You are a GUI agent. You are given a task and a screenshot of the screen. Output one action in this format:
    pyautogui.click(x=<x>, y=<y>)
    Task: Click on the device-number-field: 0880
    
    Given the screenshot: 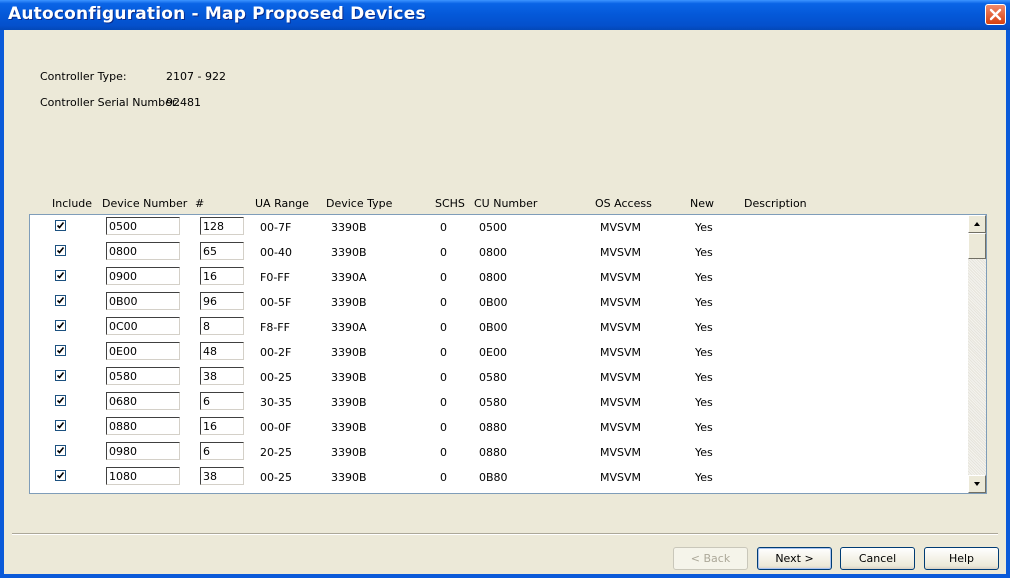 What is the action you would take?
    pyautogui.click(x=143, y=426)
    